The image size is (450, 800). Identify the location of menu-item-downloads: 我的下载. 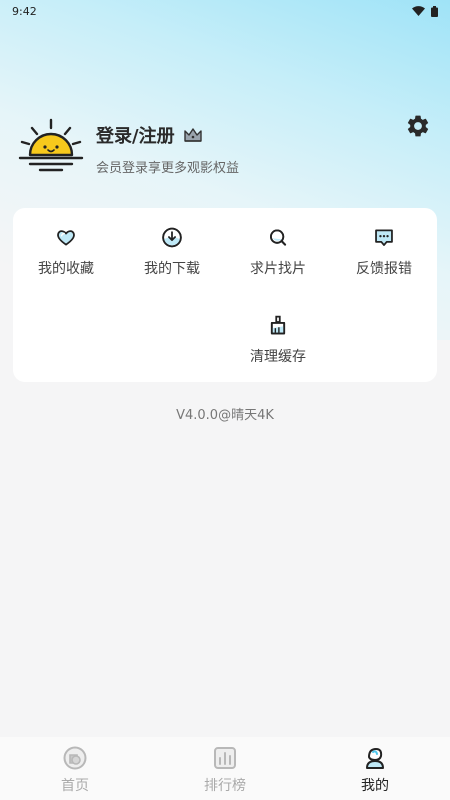
(172, 243).